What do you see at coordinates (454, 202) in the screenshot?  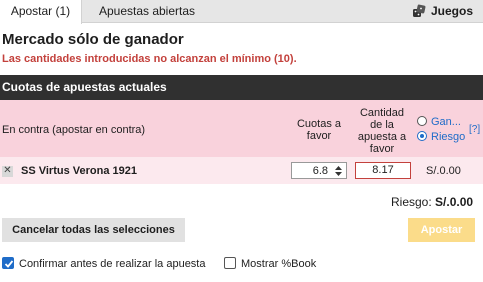 I see `total-risk-value: S/.0.00` at bounding box center [454, 202].